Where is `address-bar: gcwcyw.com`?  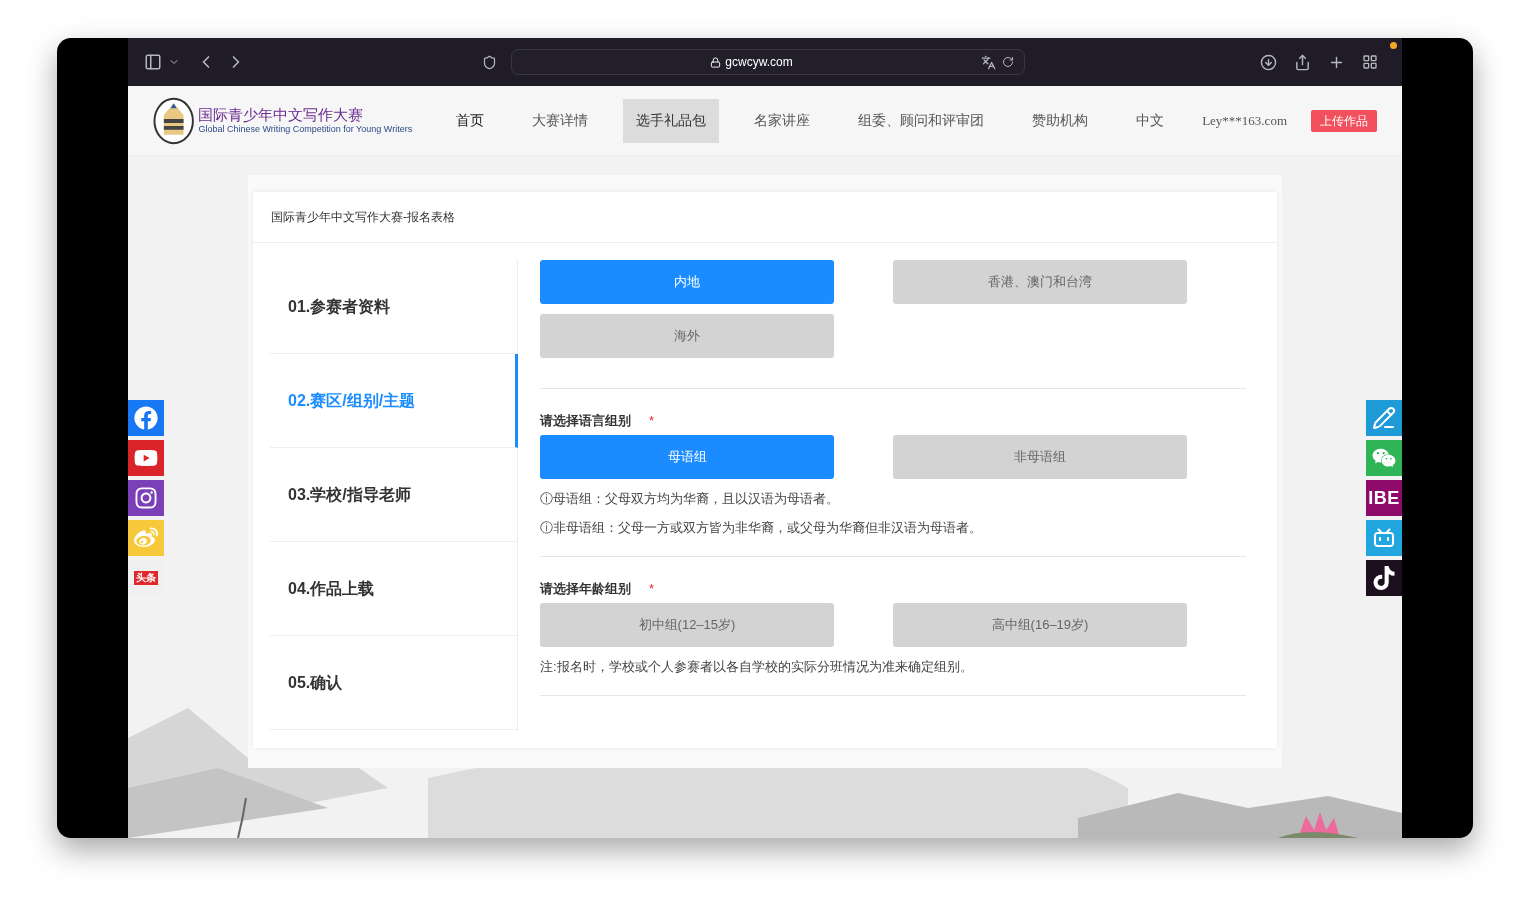
address-bar: gcwcyw.com is located at coordinates (768, 62).